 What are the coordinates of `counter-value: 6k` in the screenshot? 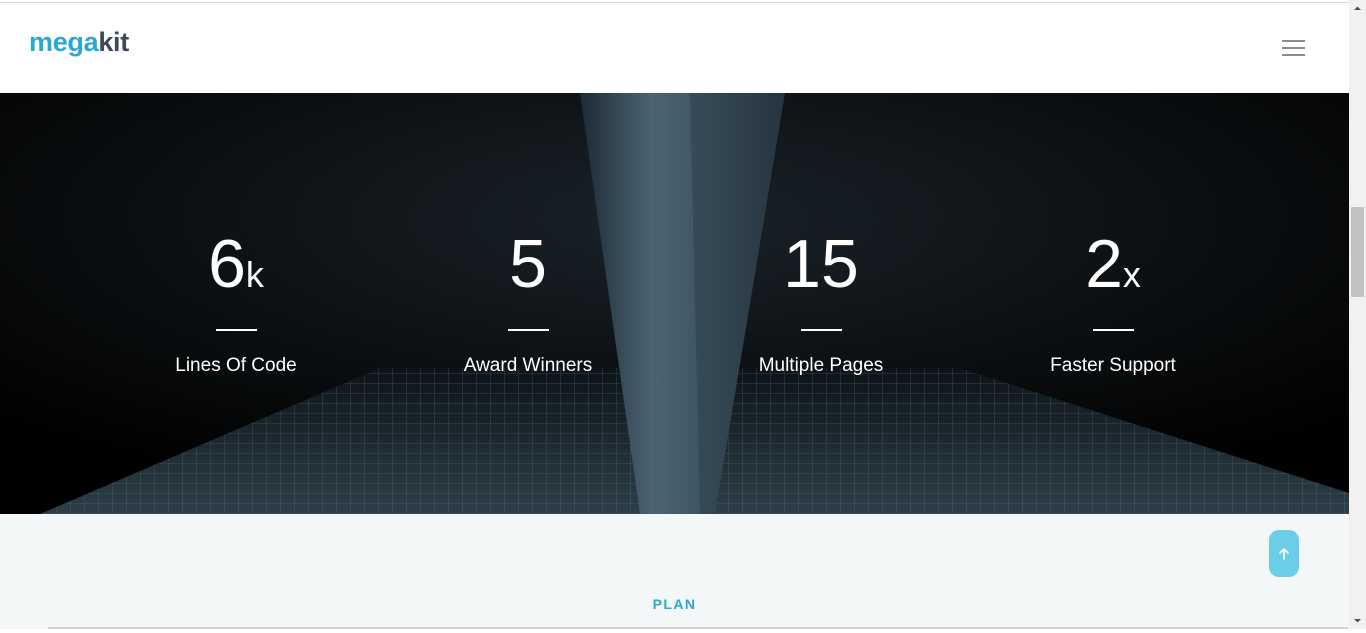 It's located at (236, 264).